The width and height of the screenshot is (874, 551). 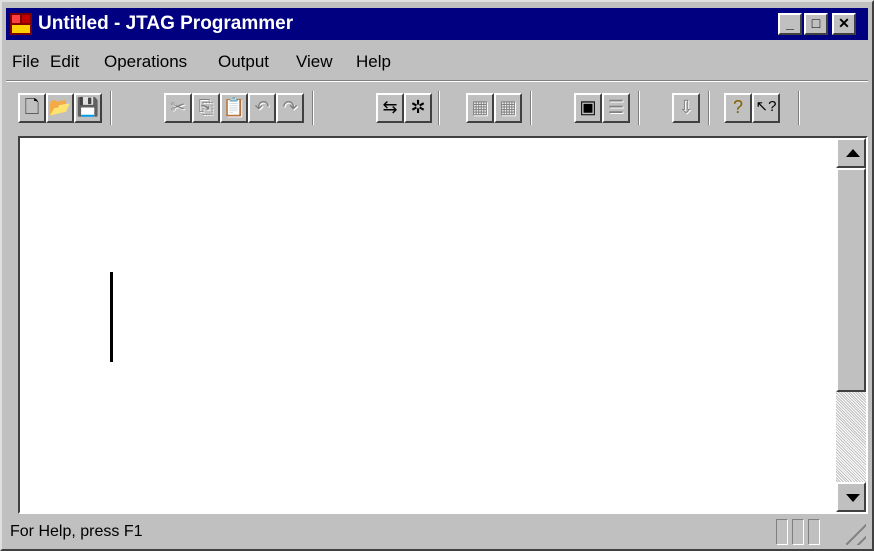 What do you see at coordinates (437, 24) in the screenshot?
I see `title-bar: Untitled - JTAG Programmer _ □ ✕` at bounding box center [437, 24].